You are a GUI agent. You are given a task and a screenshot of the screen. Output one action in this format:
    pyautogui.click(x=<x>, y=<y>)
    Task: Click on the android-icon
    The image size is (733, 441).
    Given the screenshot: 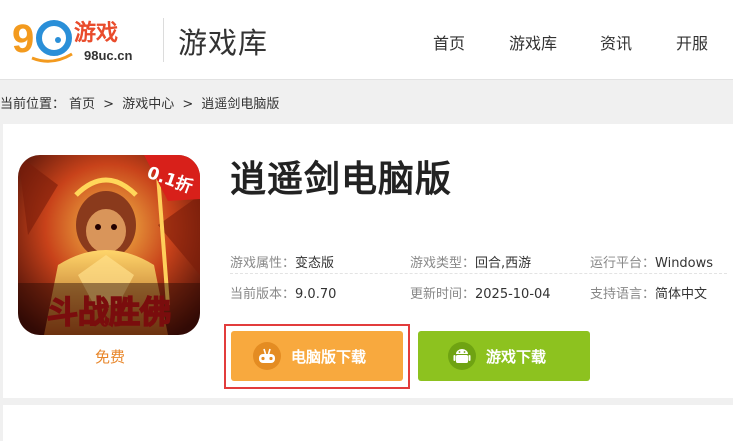 What is the action you would take?
    pyautogui.click(x=462, y=356)
    